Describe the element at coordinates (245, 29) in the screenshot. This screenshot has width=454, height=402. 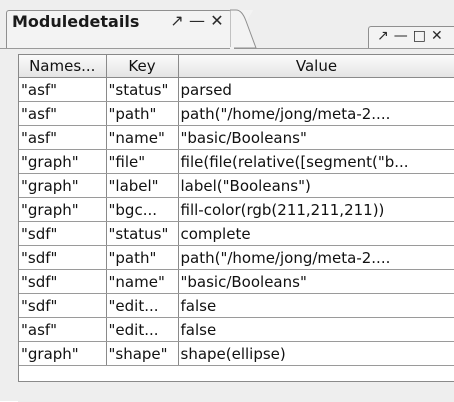
I see `tab-edge` at that location.